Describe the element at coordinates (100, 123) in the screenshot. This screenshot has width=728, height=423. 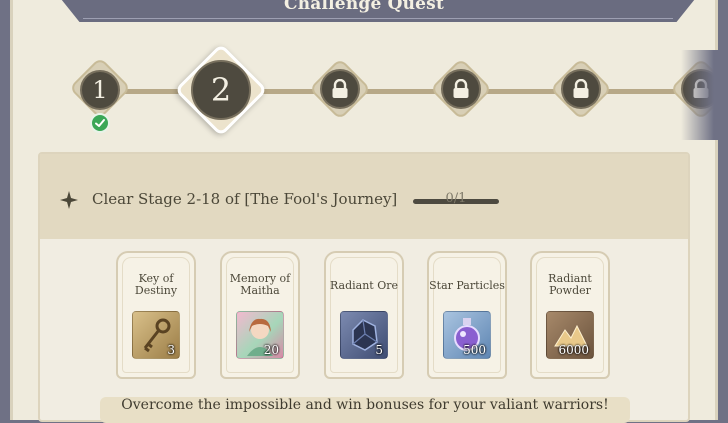
I see `check-icon` at that location.